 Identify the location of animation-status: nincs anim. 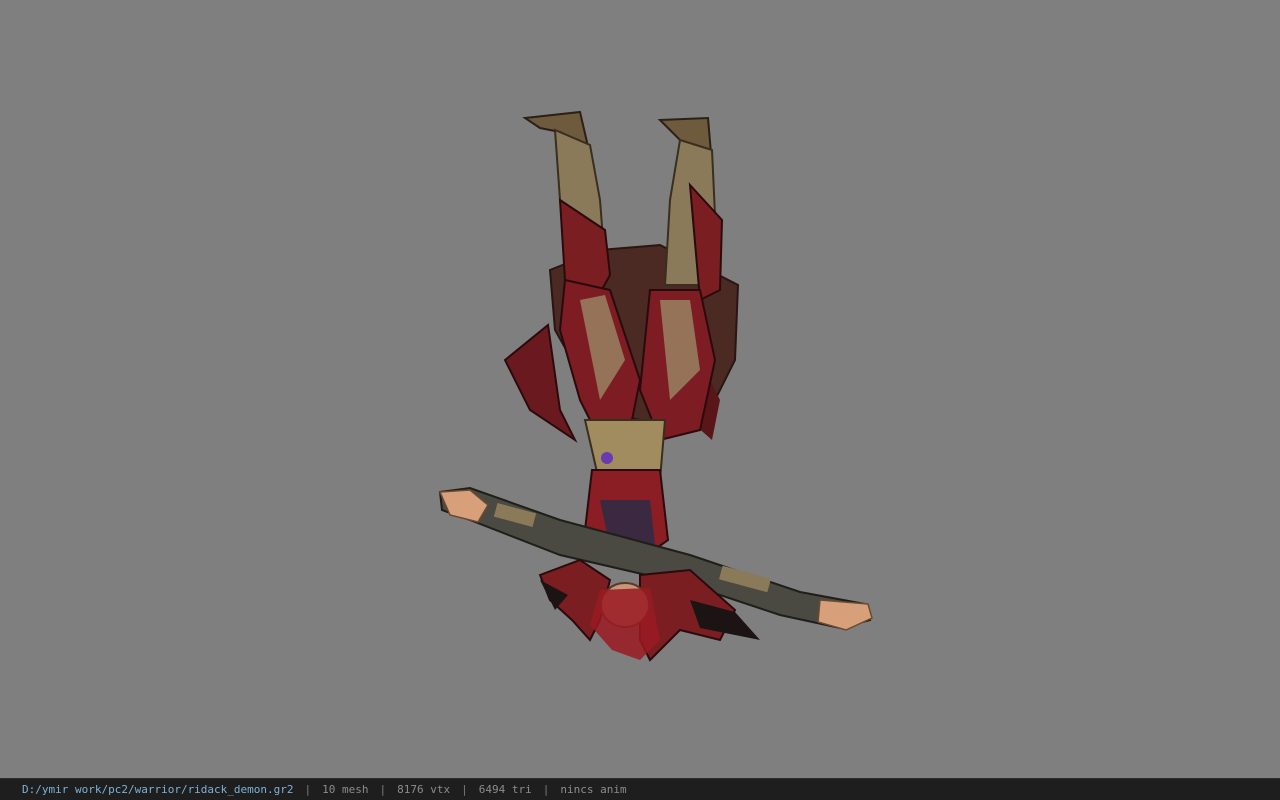
(593, 789).